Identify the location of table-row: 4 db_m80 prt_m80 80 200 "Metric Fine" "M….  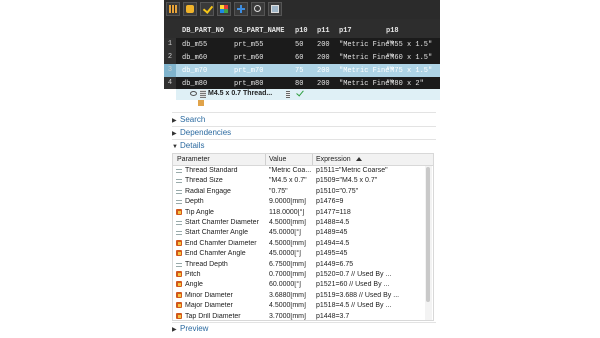
(302, 83).